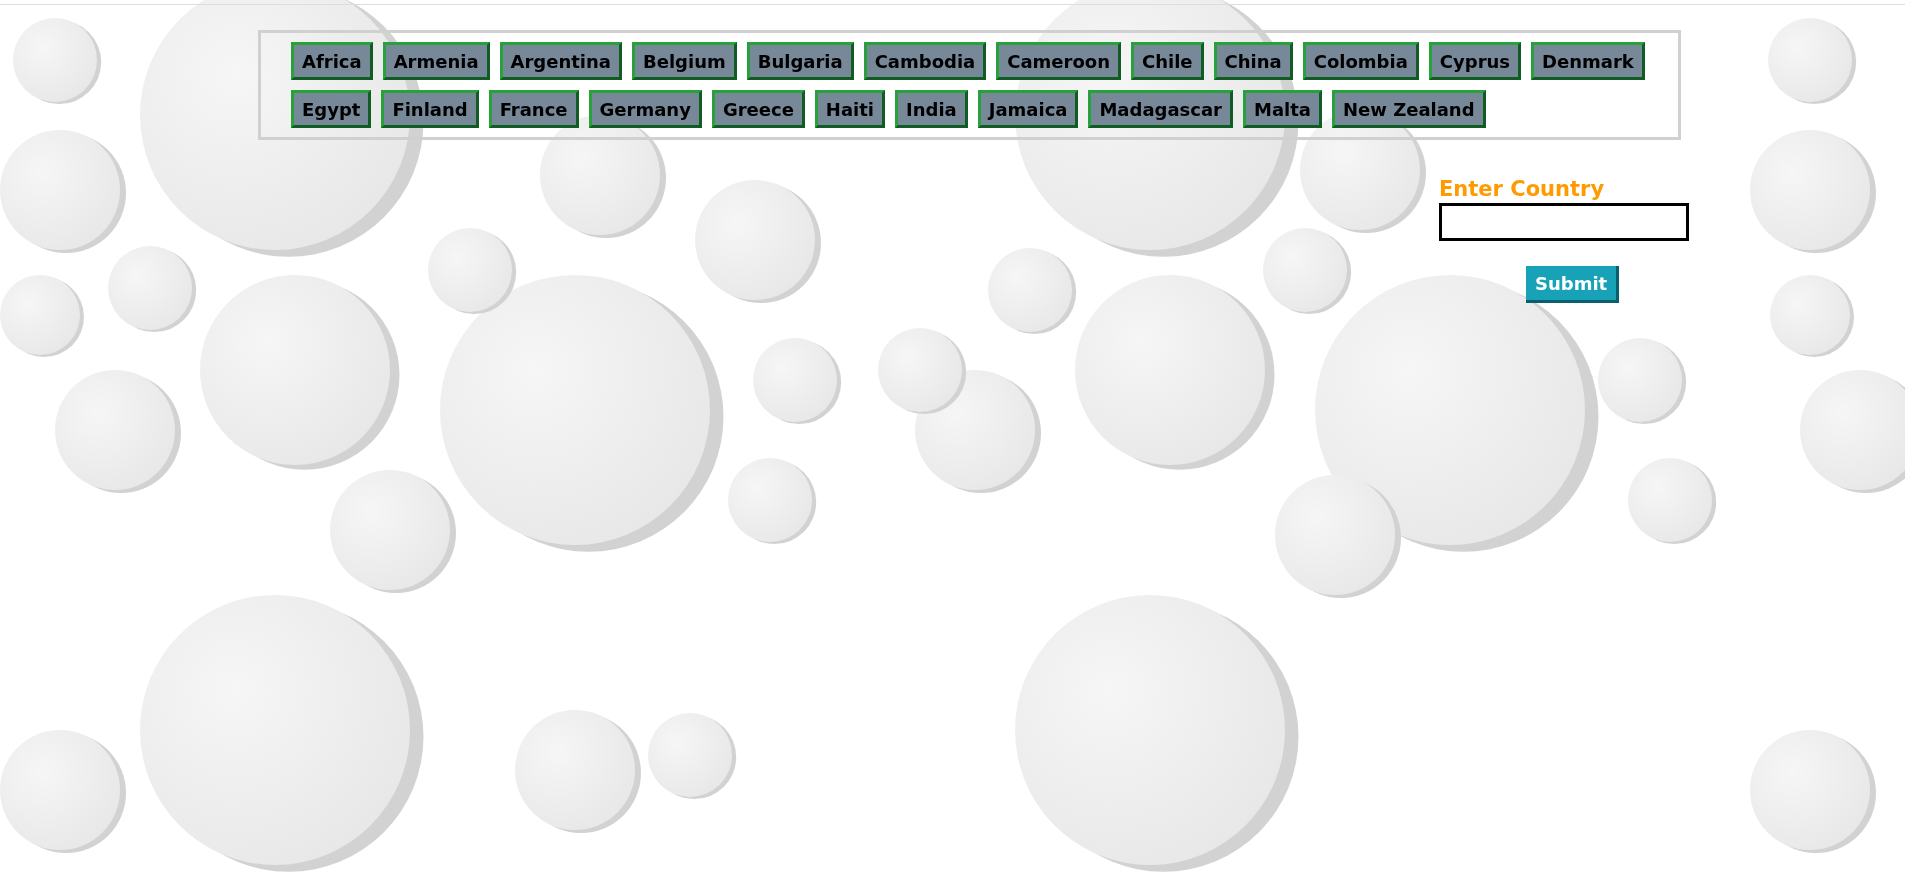 Image resolution: width=1905 pixels, height=873 pixels. Describe the element at coordinates (1167, 61) in the screenshot. I see `country-button: Chile` at that location.